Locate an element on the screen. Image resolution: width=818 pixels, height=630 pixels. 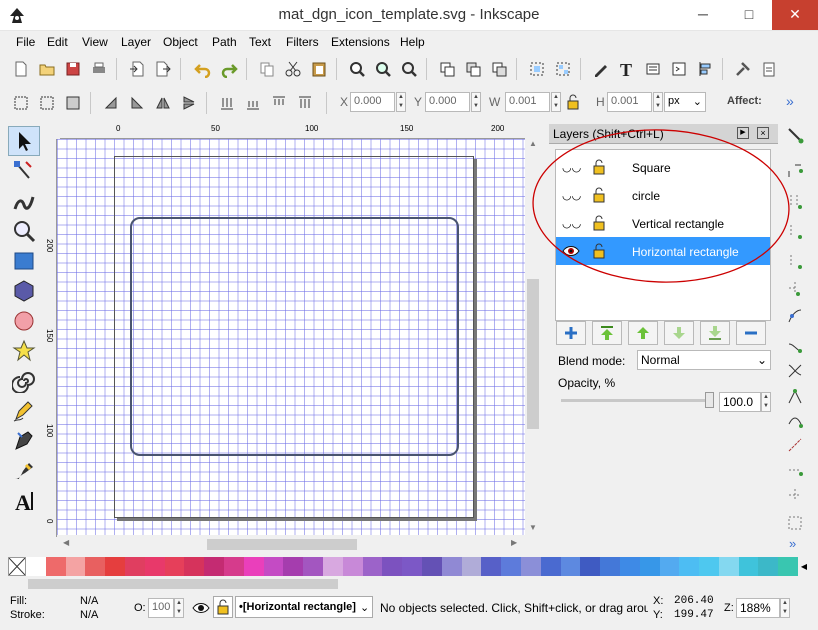
raise-top-icon is located at coordinates (305, 103).